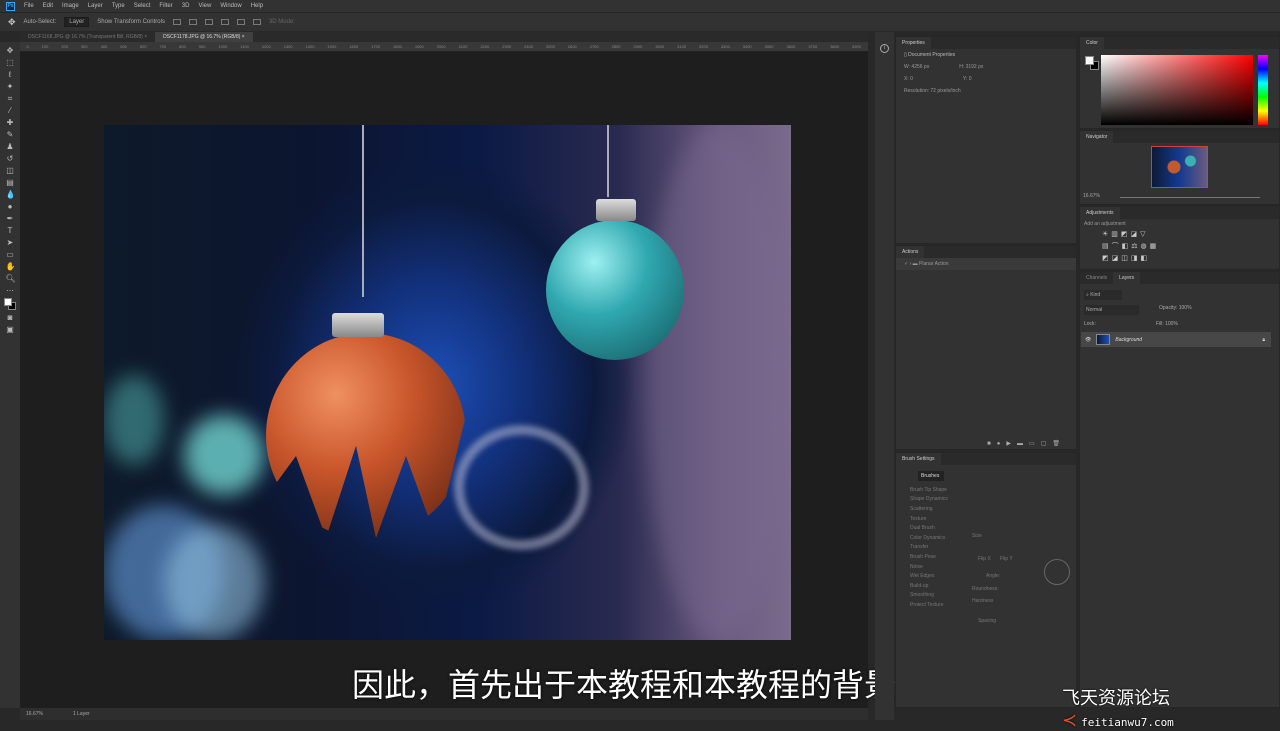 The image size is (1280, 731). What do you see at coordinates (1091, 196) in the screenshot?
I see `navigator-zoom-value: 16.67%` at bounding box center [1091, 196].